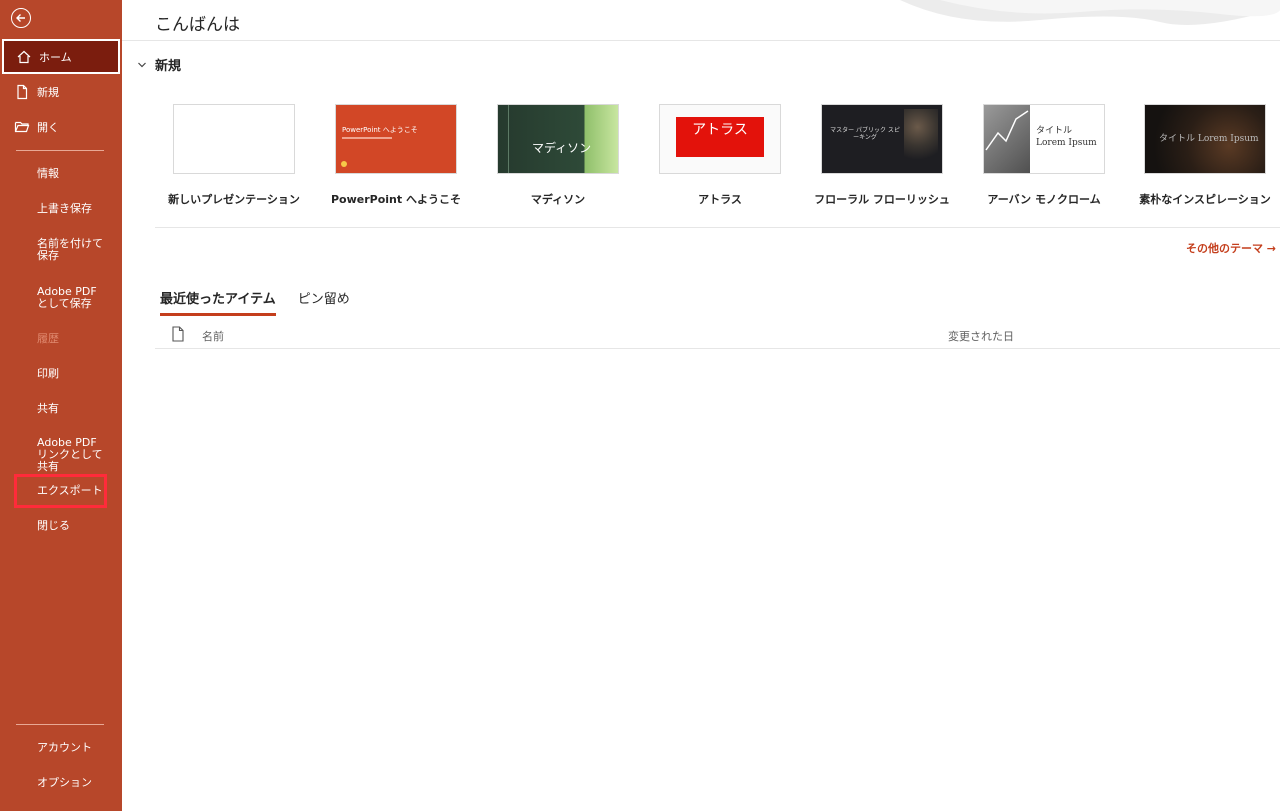  I want to click on template-thumbnail, so click(234, 139).